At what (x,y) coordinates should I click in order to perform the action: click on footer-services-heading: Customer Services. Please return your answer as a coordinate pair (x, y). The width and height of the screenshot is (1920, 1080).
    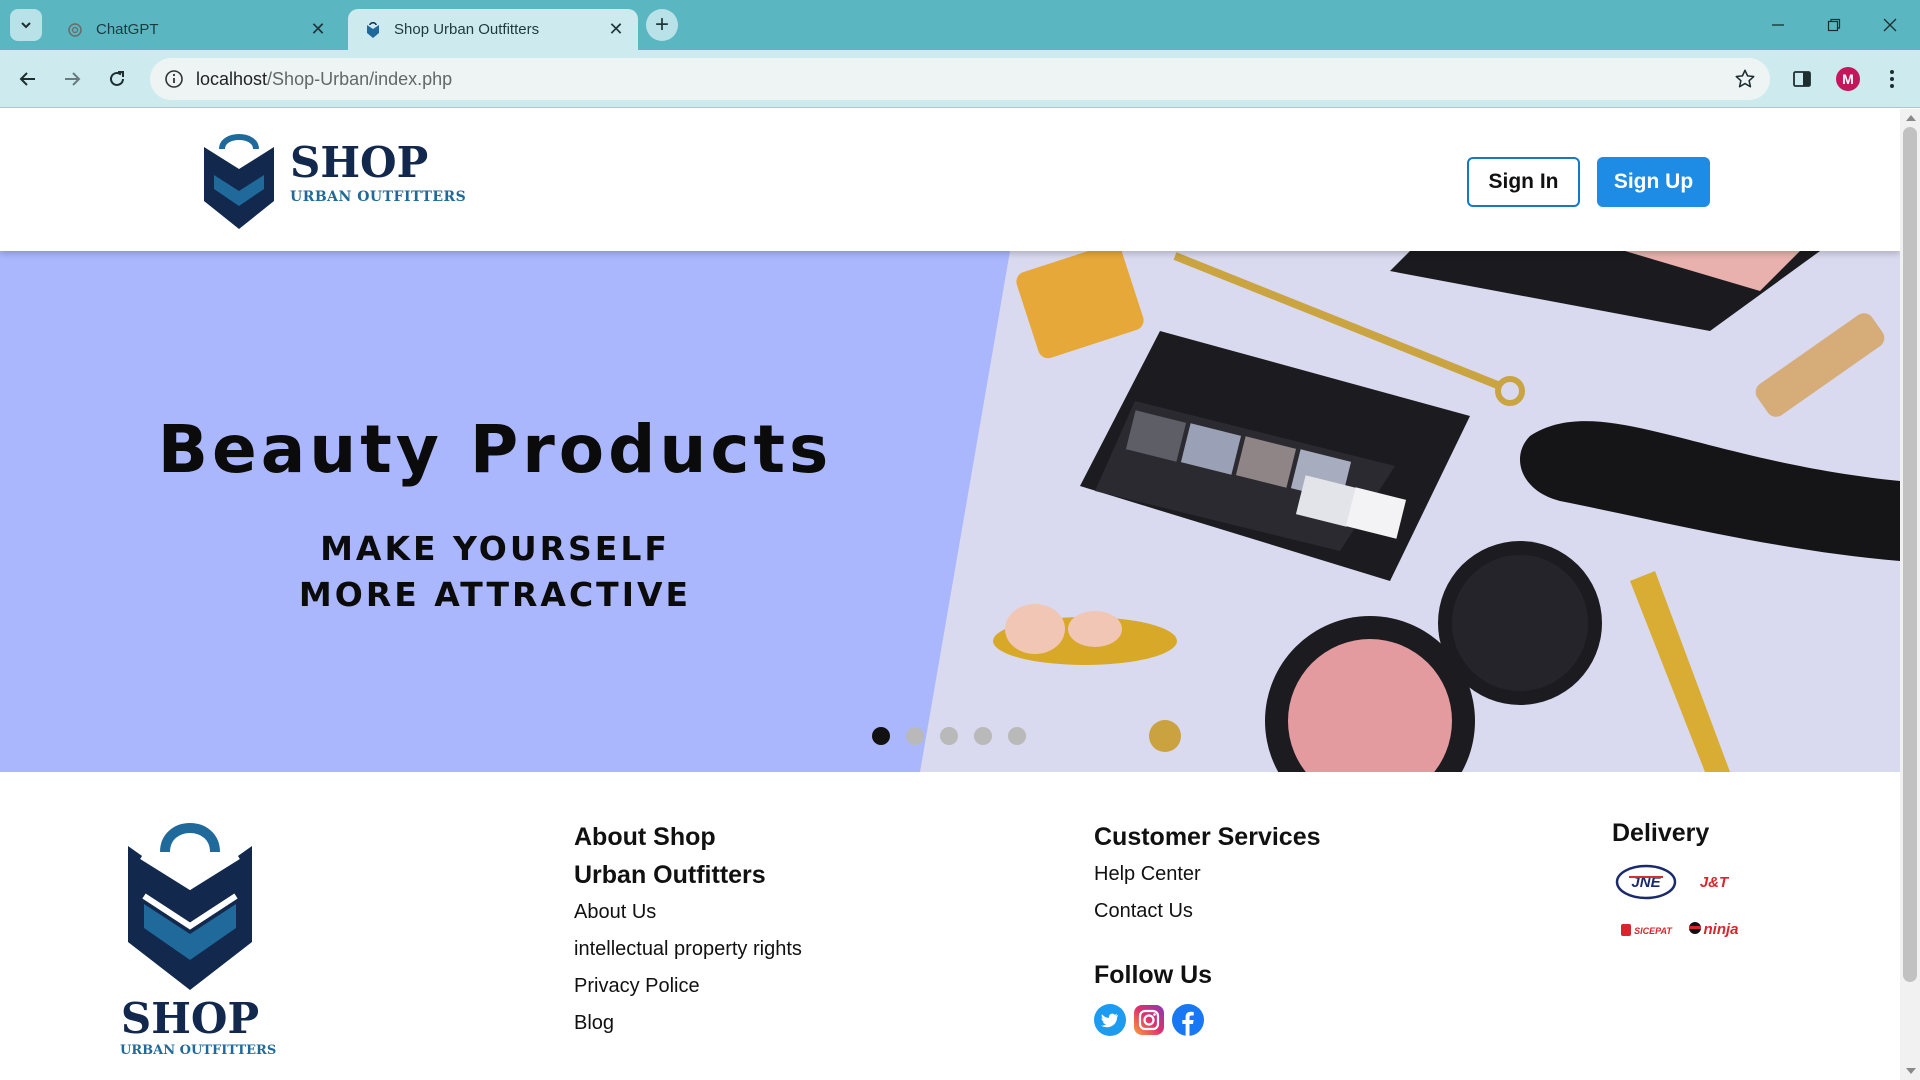
    Looking at the image, I should click on (1207, 837).